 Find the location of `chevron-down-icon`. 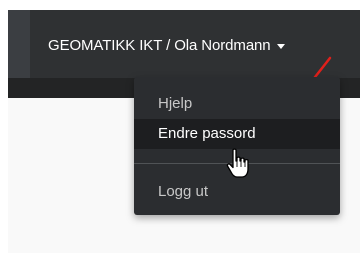

chevron-down-icon is located at coordinates (280, 46).